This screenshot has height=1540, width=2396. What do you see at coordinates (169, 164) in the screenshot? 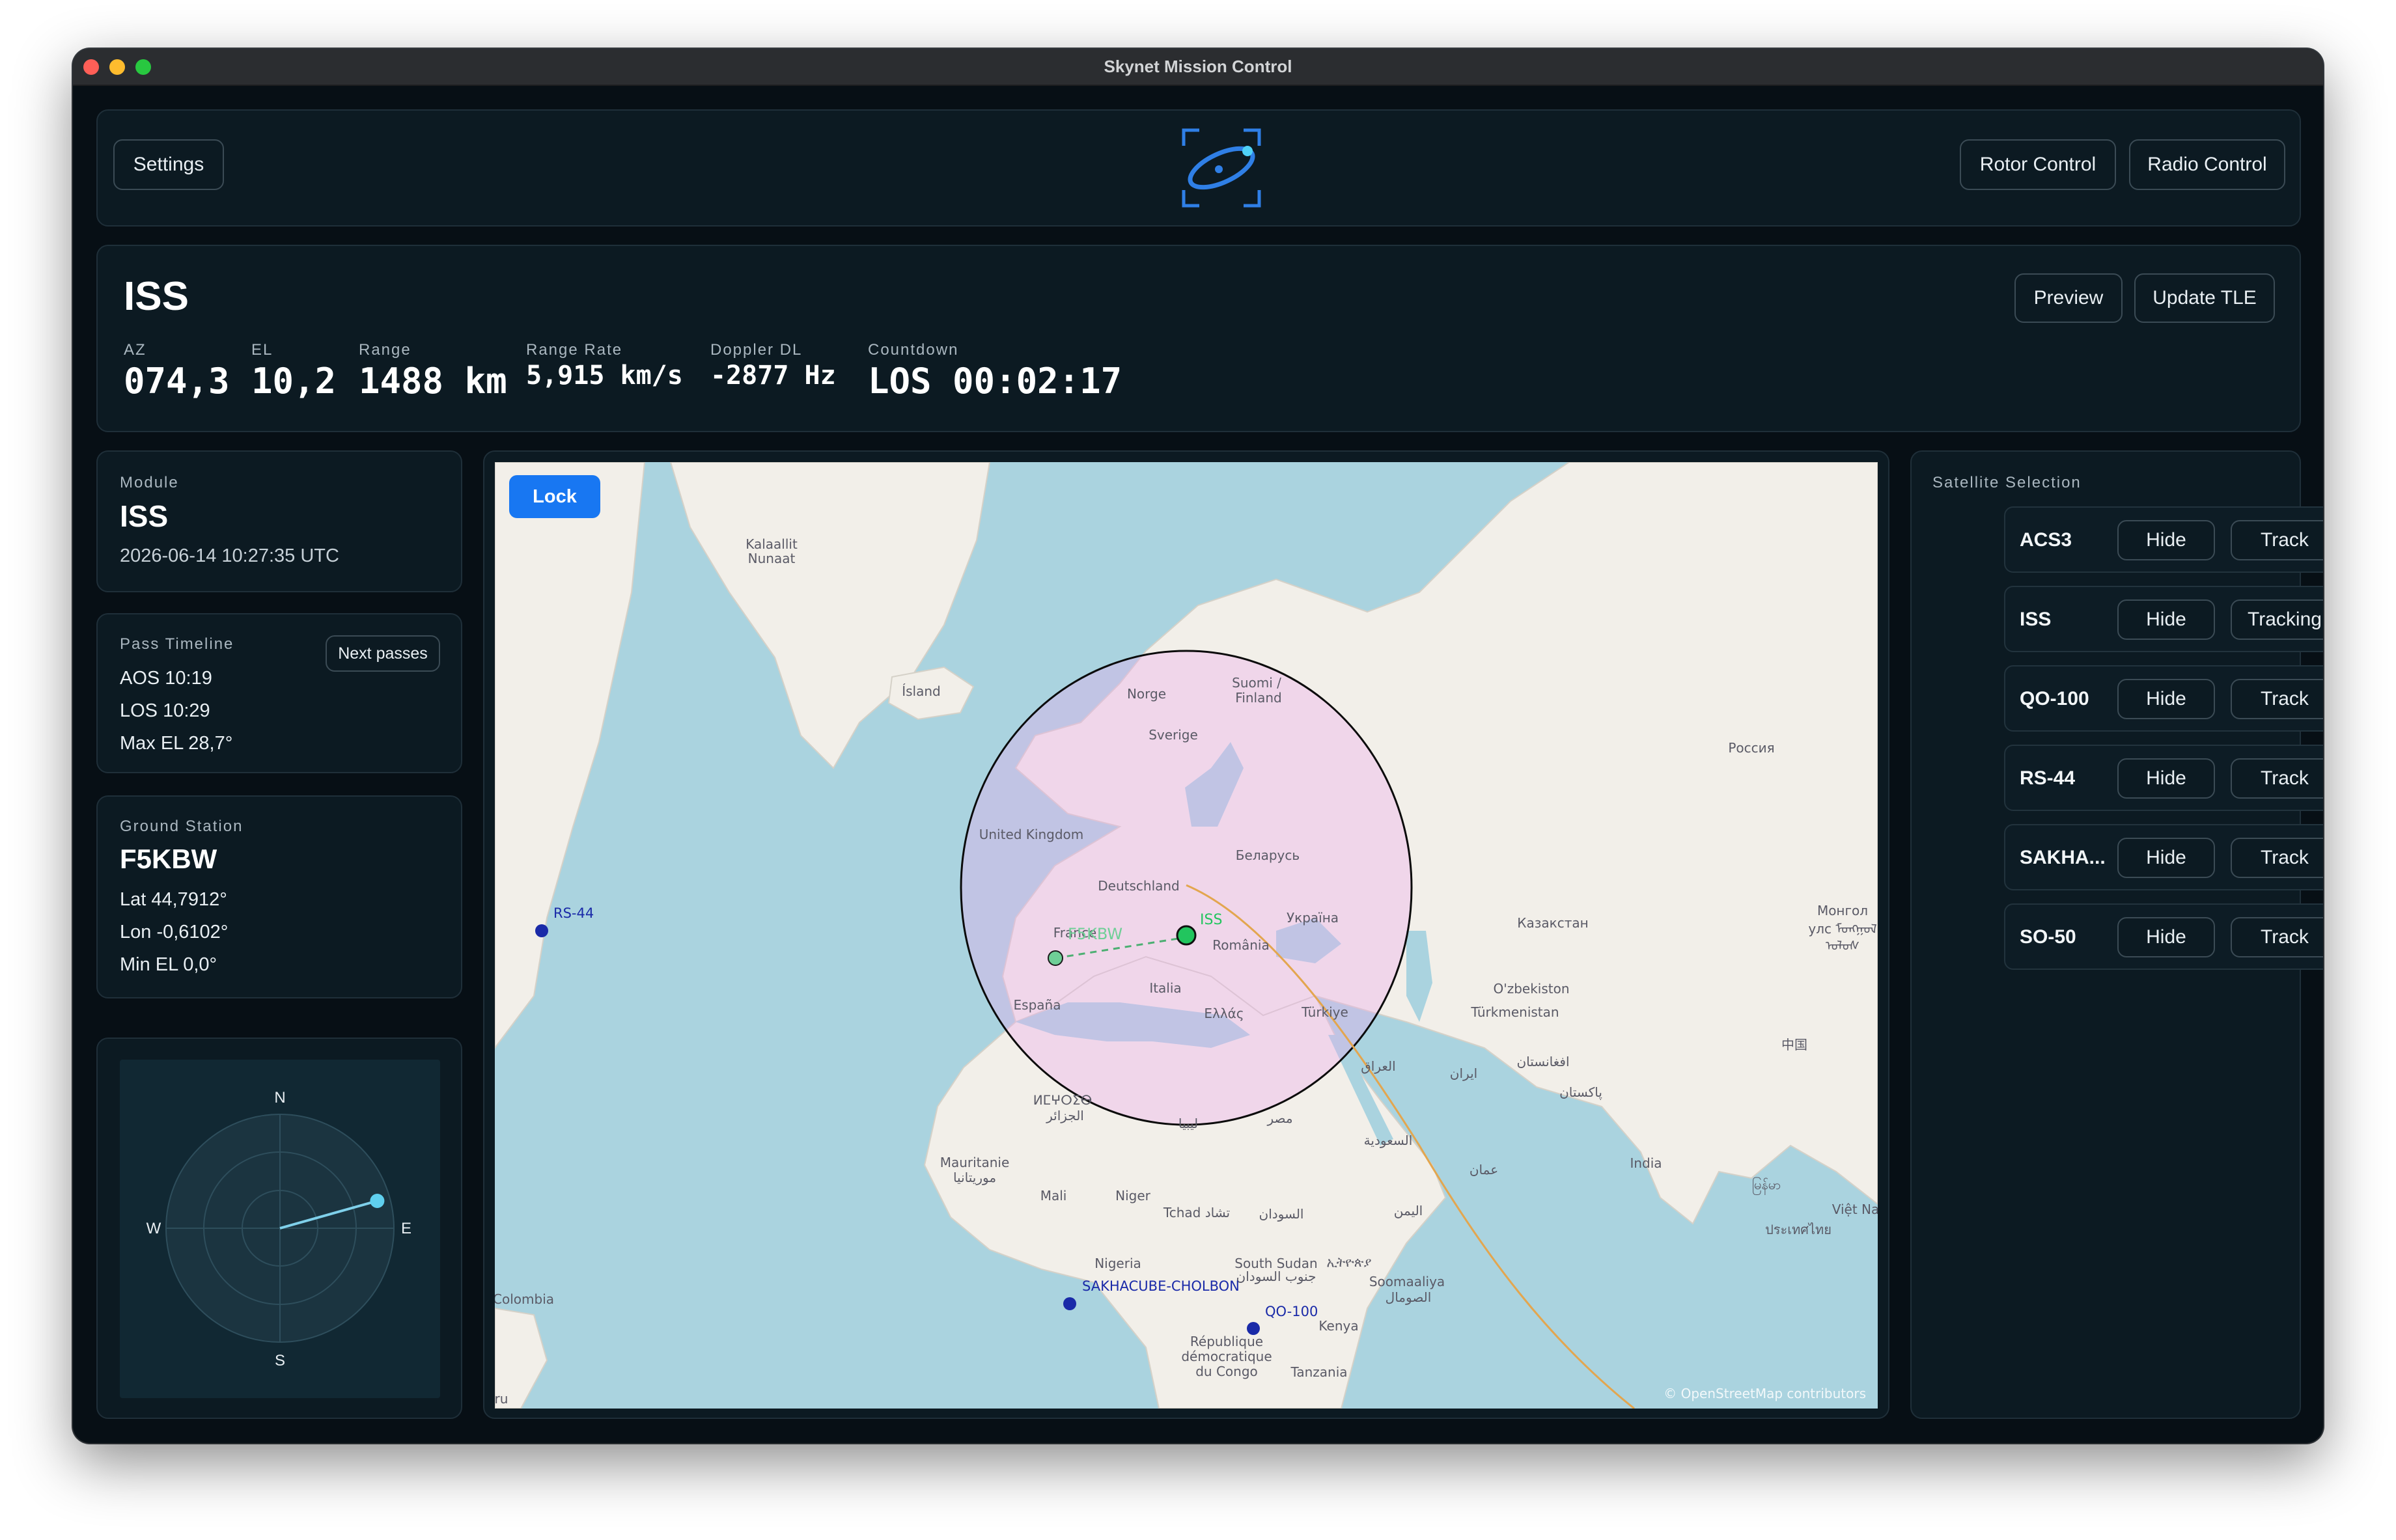
I see `settings-button: Settings` at bounding box center [169, 164].